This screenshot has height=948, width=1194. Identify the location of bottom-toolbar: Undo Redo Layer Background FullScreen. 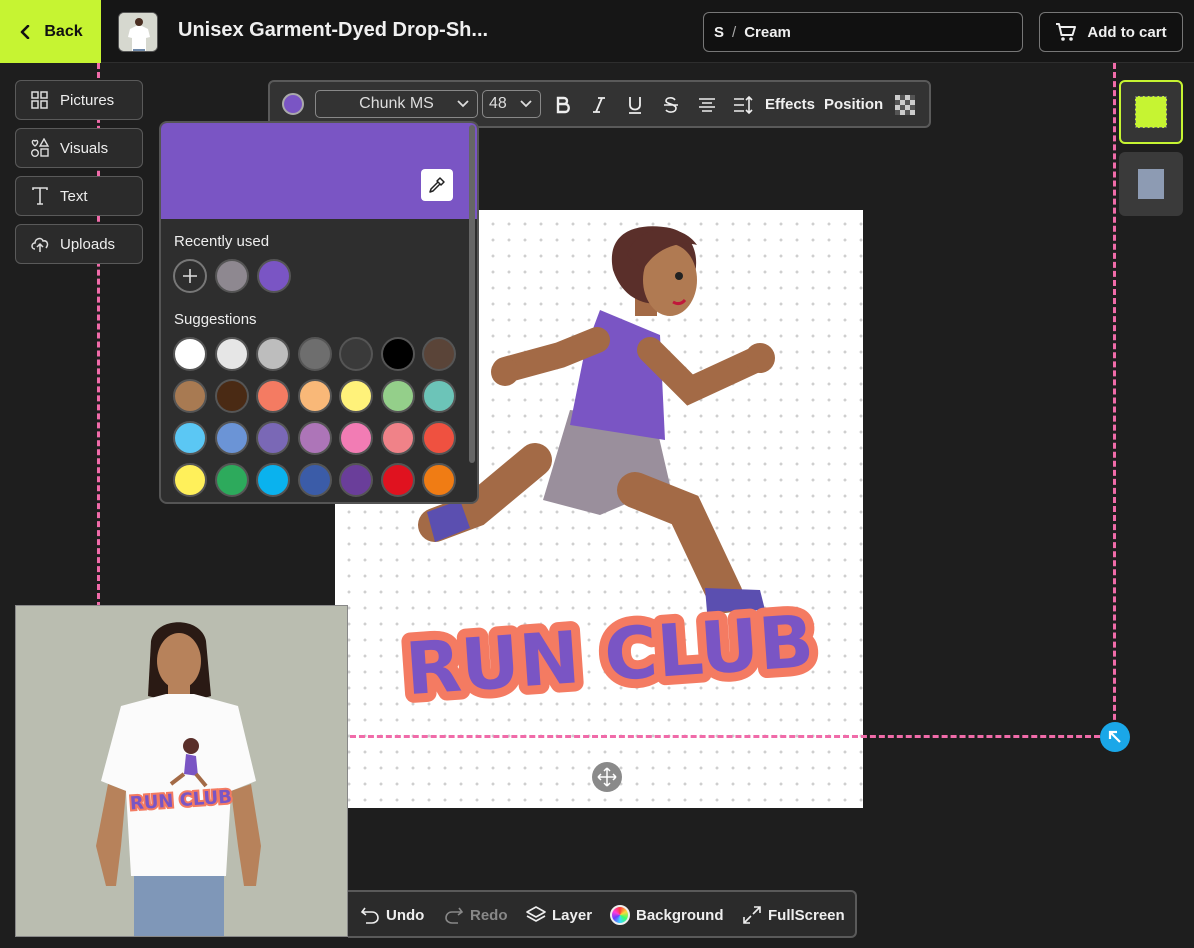
(602, 914).